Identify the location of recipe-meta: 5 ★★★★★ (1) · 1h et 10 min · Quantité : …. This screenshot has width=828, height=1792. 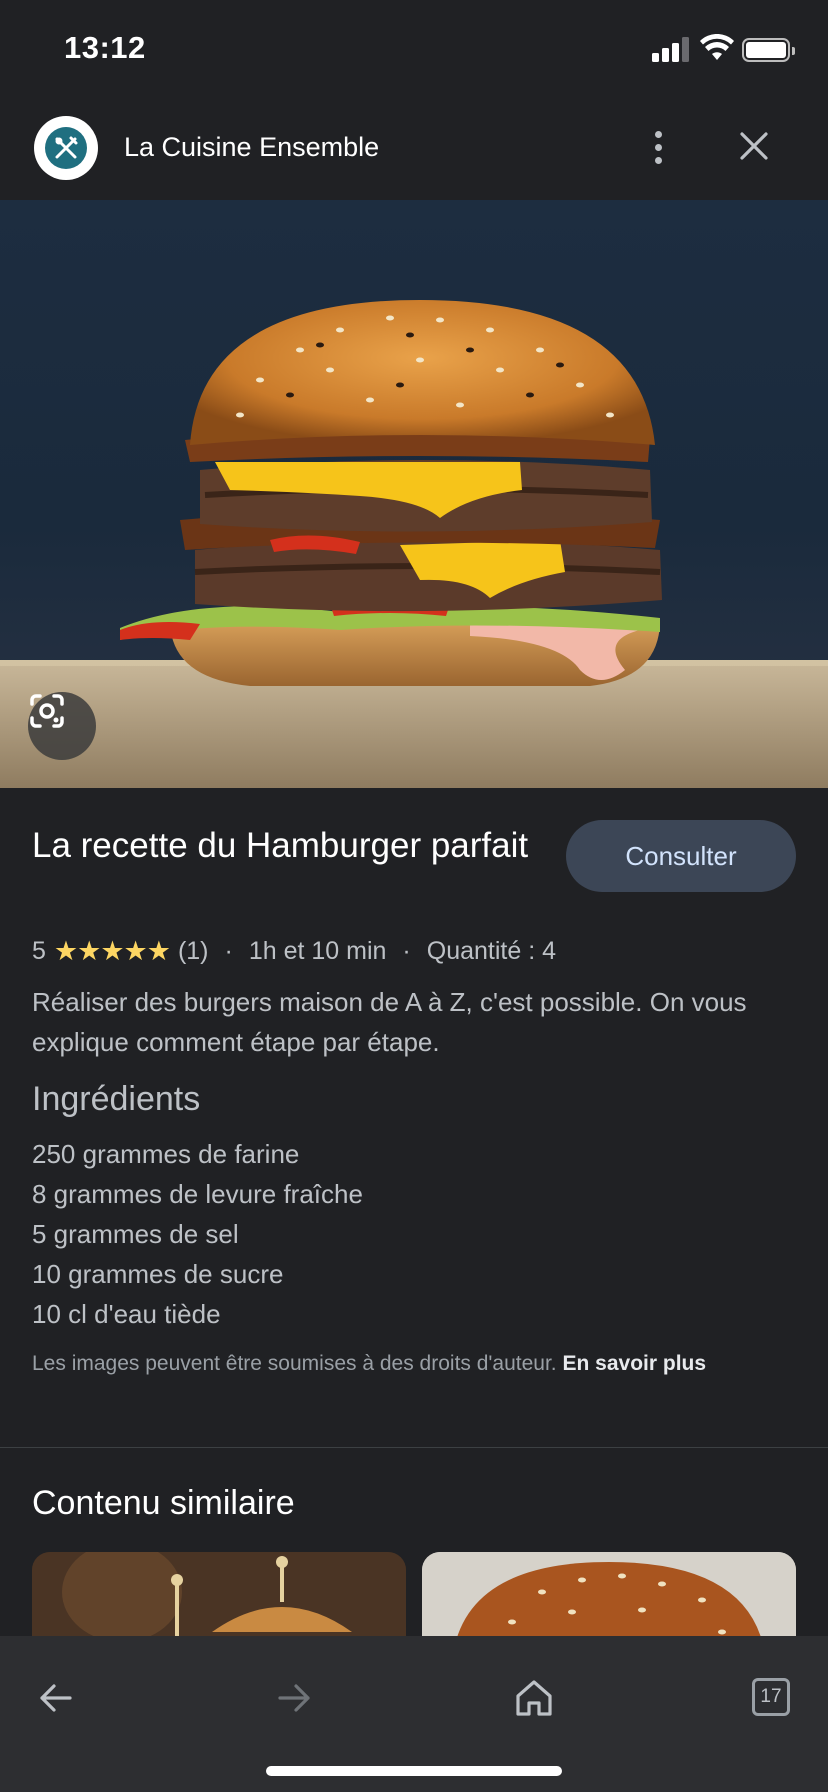
(294, 951).